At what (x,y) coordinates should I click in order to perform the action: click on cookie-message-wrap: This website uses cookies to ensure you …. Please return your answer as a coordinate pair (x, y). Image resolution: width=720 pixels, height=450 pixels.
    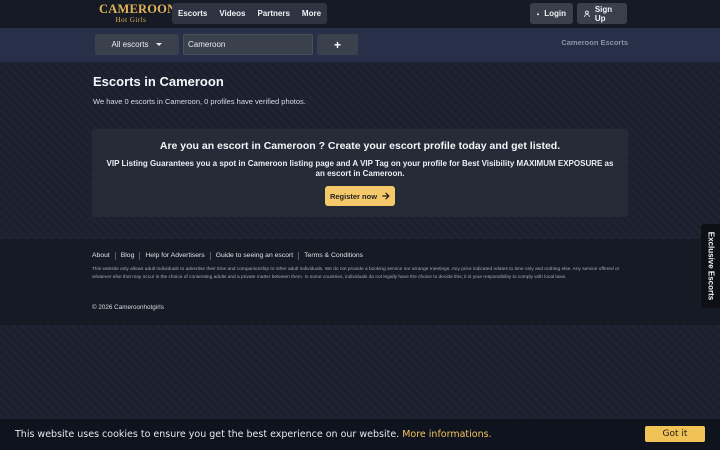
    Looking at the image, I should click on (253, 434).